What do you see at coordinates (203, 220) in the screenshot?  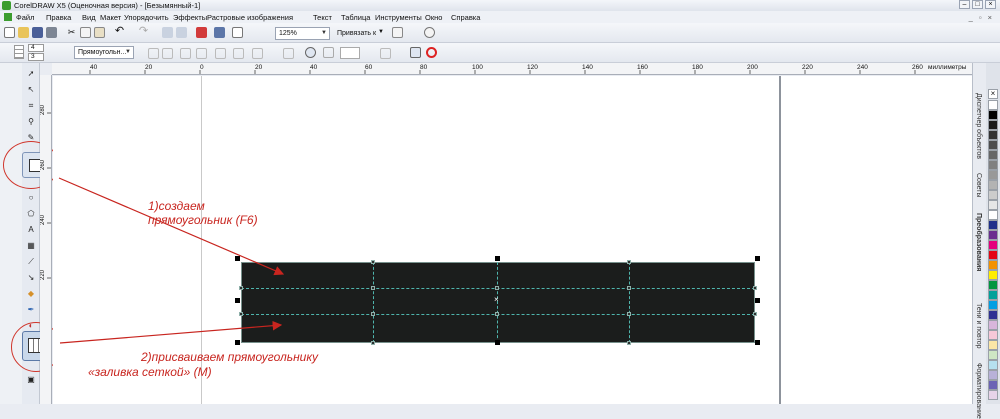 I see `step1-note-line2: прямоугольник (F6)` at bounding box center [203, 220].